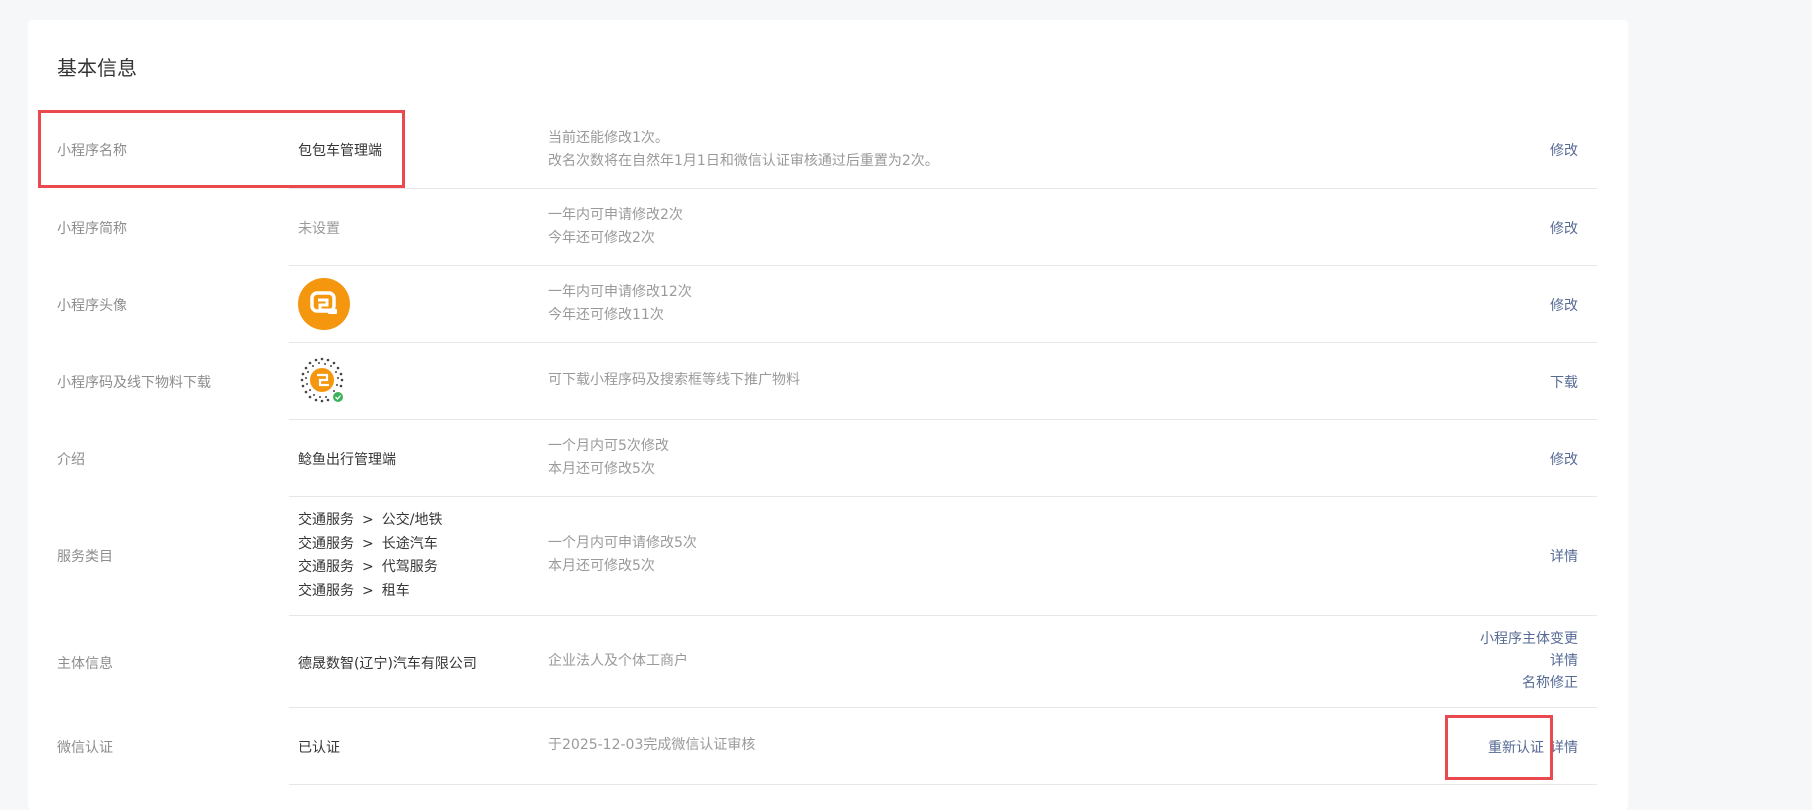  I want to click on value-short-name: 未设置, so click(319, 229).